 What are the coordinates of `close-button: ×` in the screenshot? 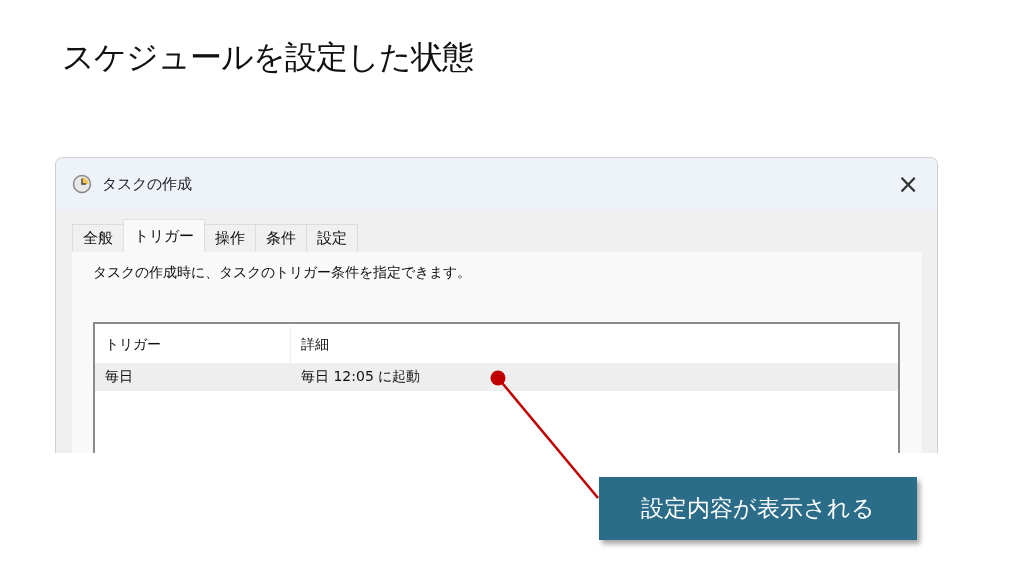 It's located at (908, 184).